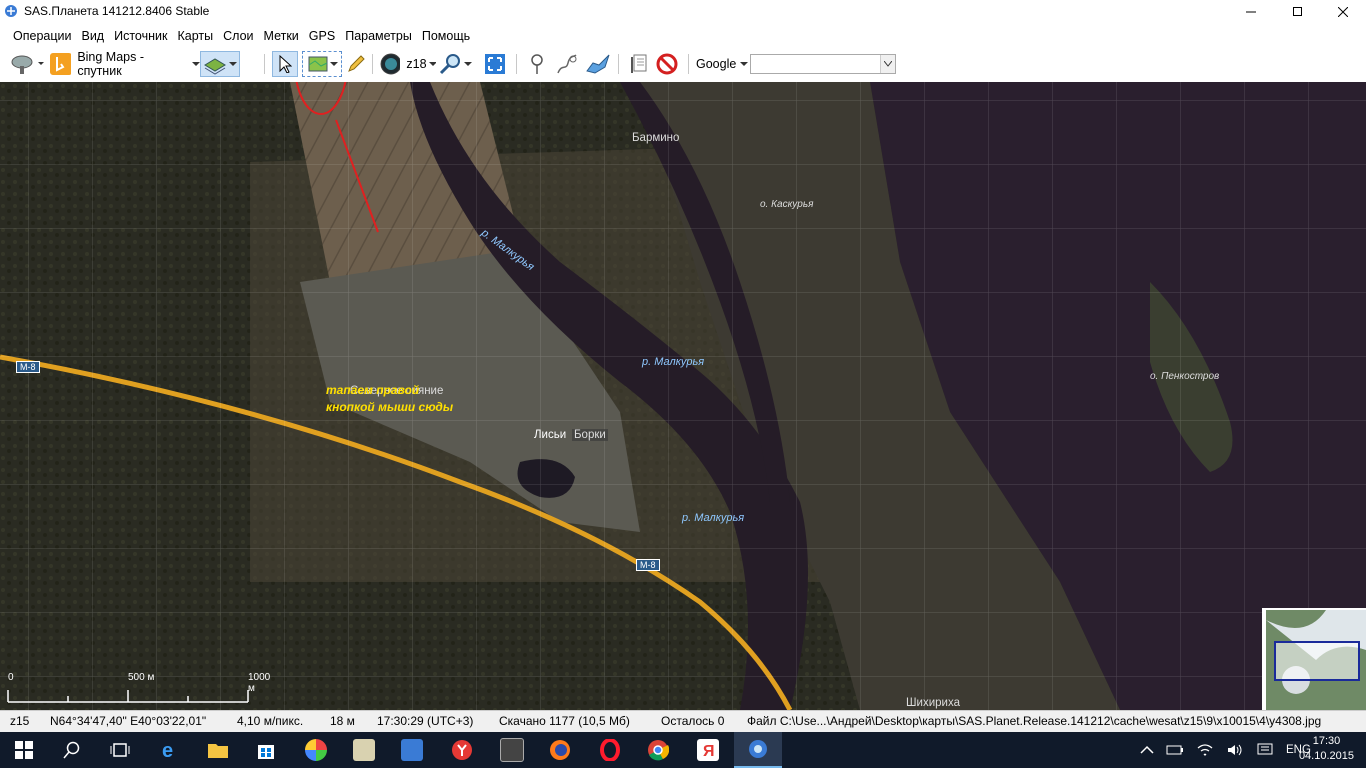 The image size is (1366, 768). I want to click on close-button, so click(1343, 12).